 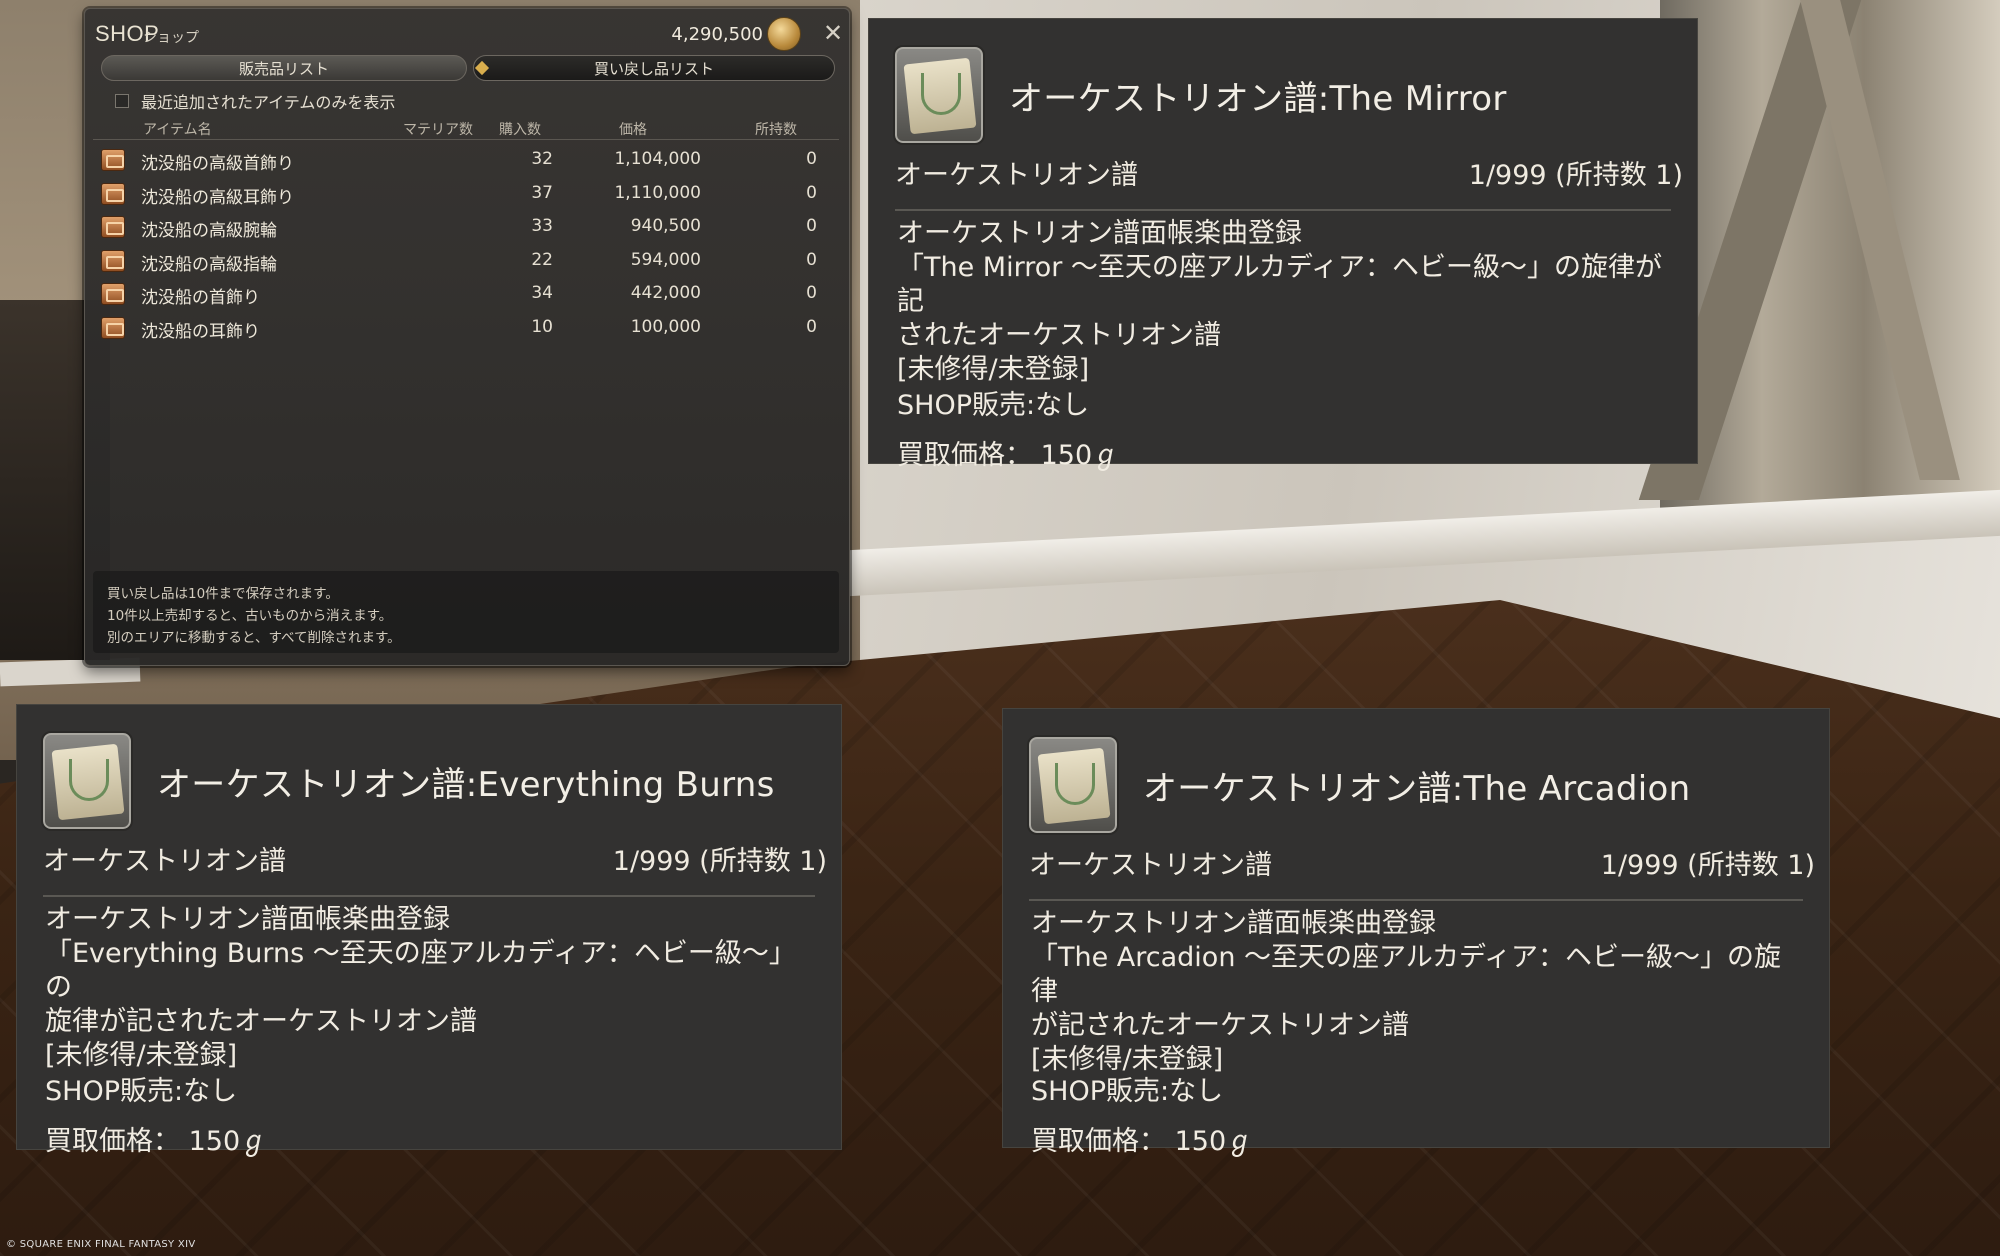 What do you see at coordinates (1220, 1025) in the screenshot?
I see `description-line: が記されたオーケストリオン譜` at bounding box center [1220, 1025].